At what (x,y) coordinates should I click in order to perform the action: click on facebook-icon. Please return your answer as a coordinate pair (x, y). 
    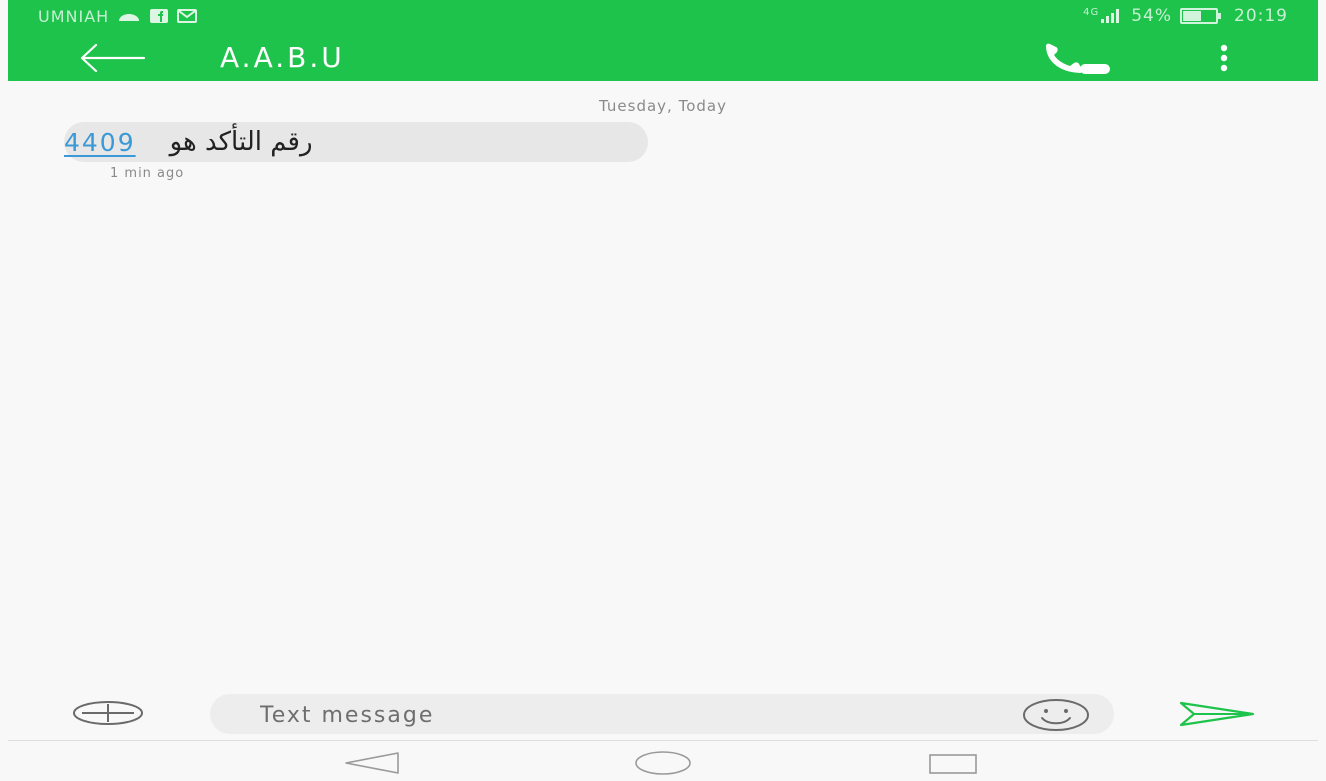
    Looking at the image, I should click on (159, 16).